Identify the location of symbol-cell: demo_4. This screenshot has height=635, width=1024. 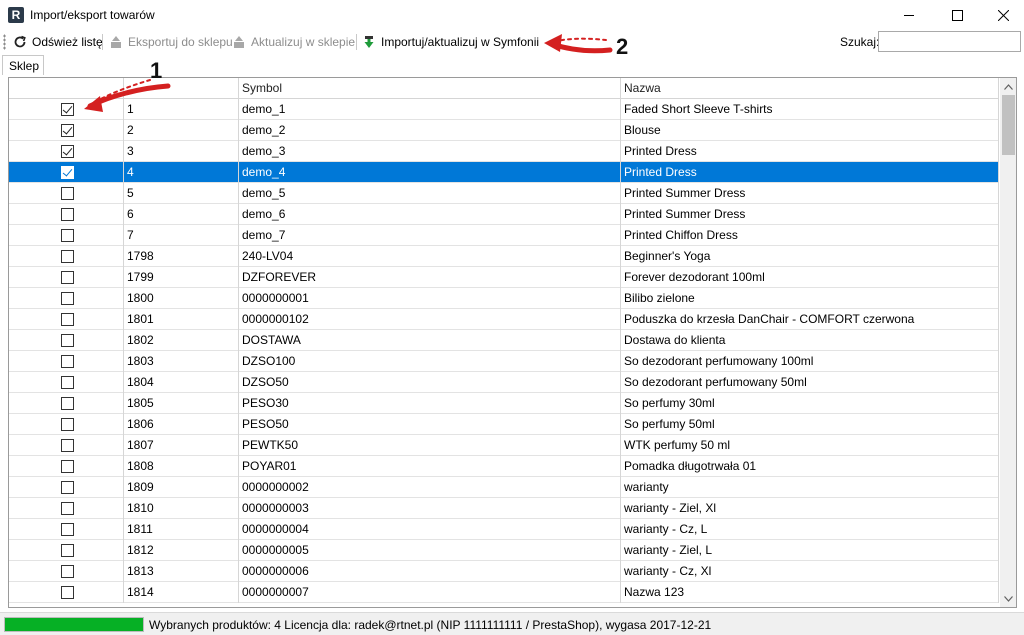
(429, 172).